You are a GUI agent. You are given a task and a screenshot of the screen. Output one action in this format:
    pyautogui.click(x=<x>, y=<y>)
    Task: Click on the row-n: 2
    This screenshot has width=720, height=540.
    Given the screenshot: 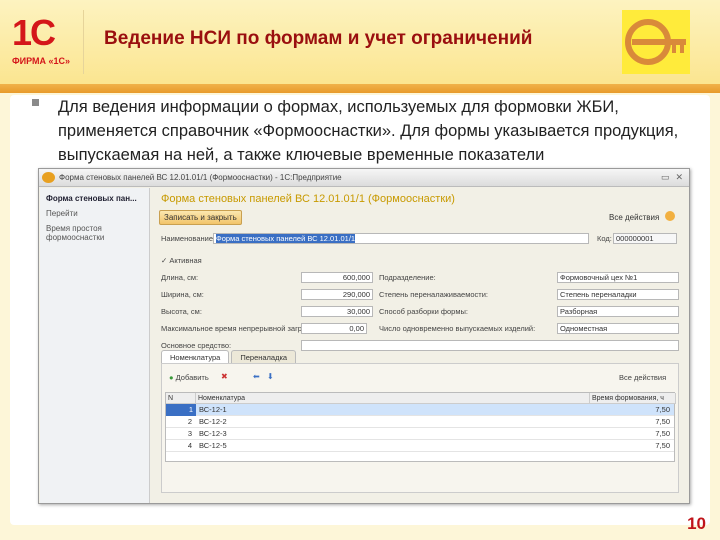 What is the action you would take?
    pyautogui.click(x=189, y=421)
    